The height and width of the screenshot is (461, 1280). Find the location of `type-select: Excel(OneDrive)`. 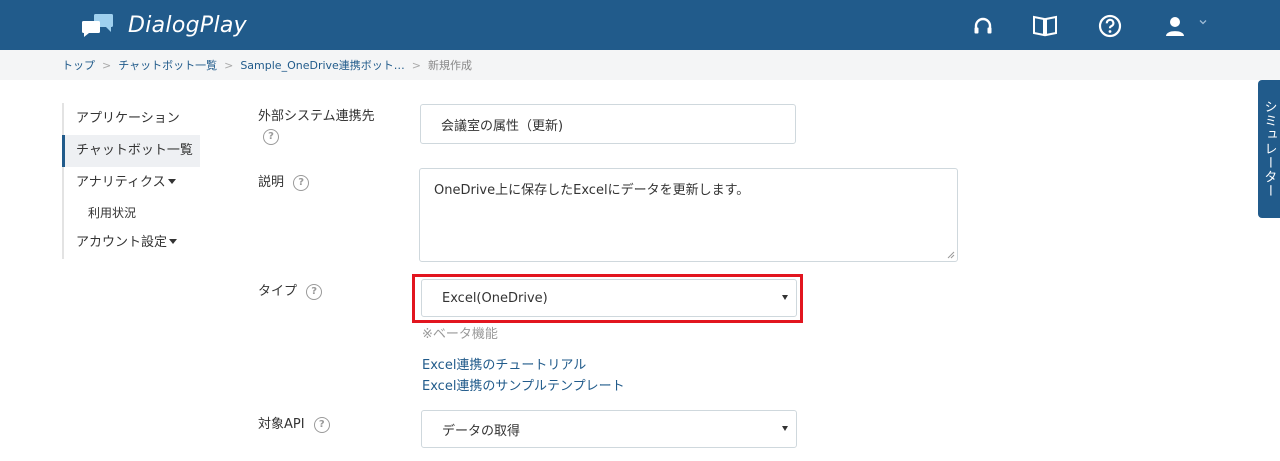

type-select: Excel(OneDrive) is located at coordinates (609, 298).